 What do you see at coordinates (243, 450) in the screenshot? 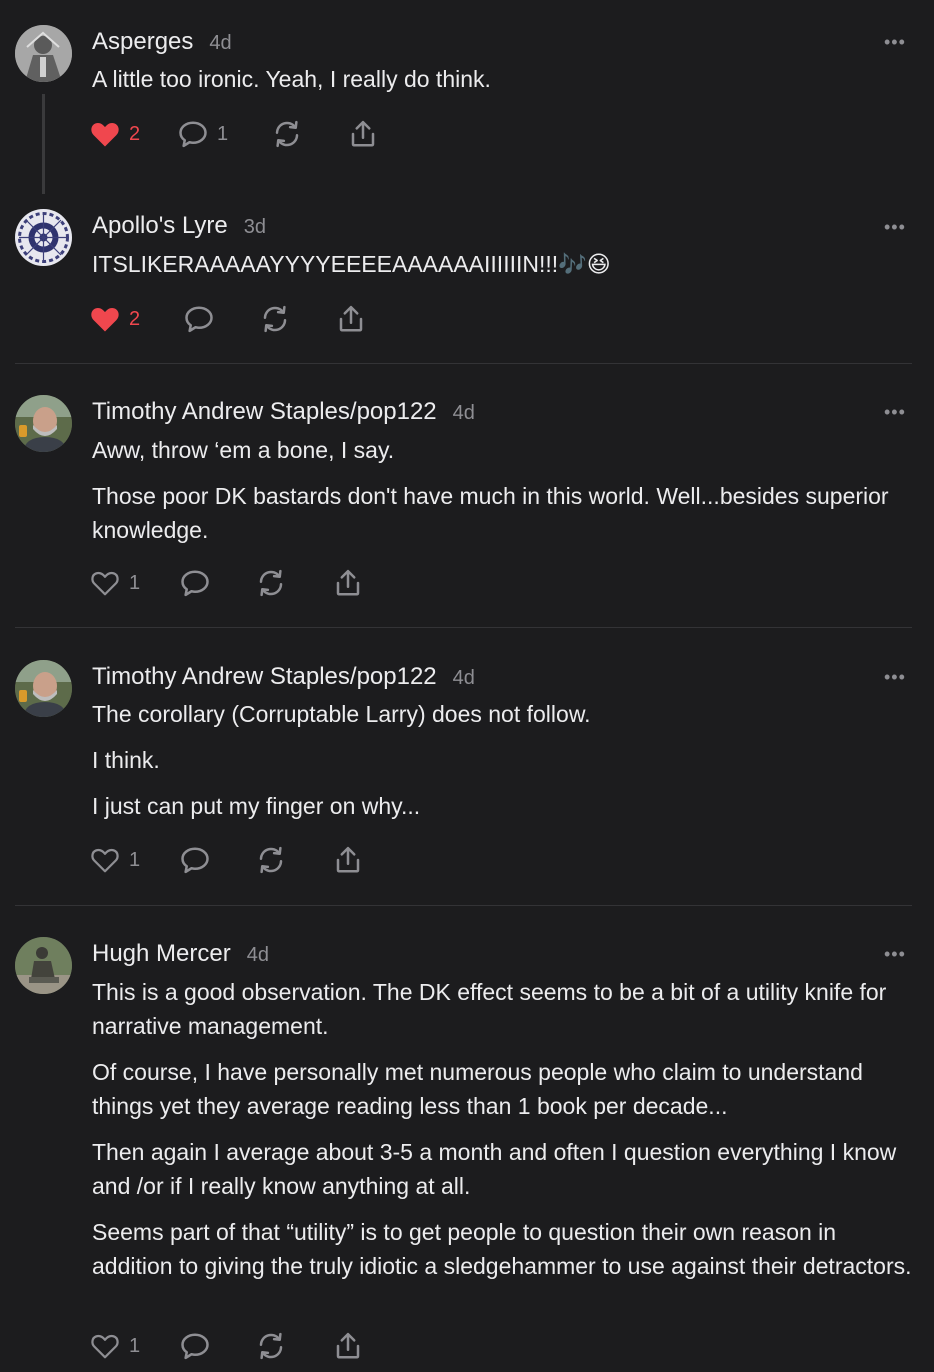
I see `comment-paragraph: Aww, throw ‘em a bone, I say.` at bounding box center [243, 450].